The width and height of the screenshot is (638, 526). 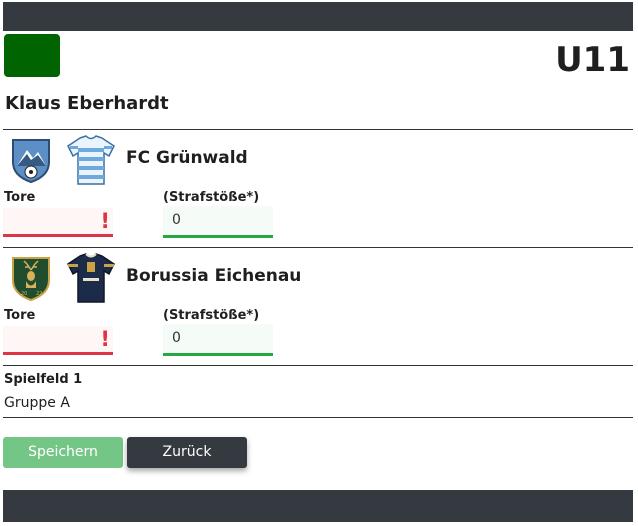 What do you see at coordinates (211, 315) in the screenshot?
I see `penalties-label-away: (Strafstöße*)` at bounding box center [211, 315].